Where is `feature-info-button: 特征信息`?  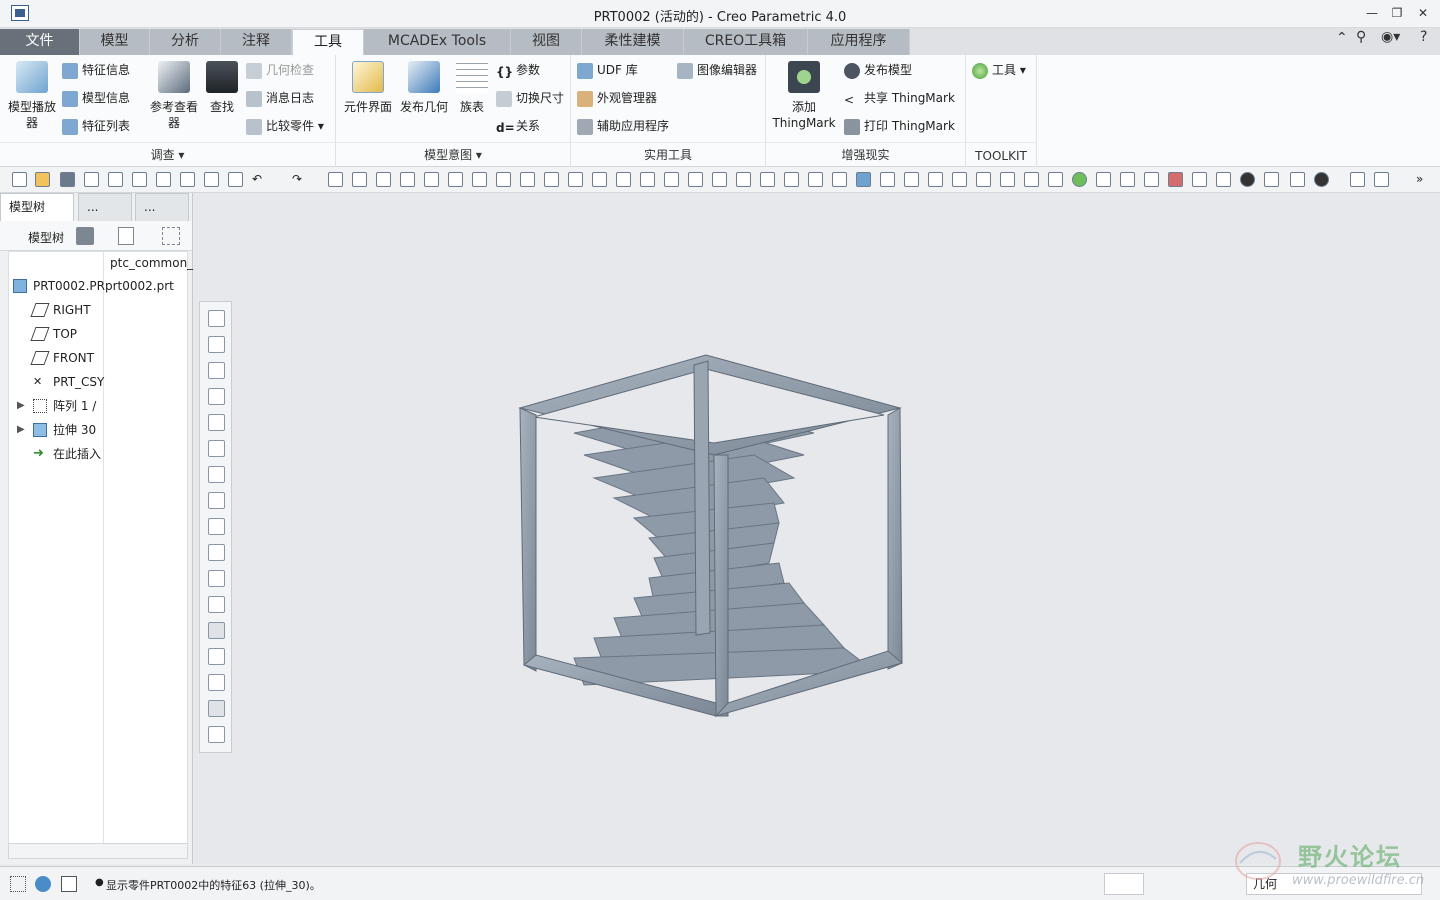 feature-info-button: 特征信息 is located at coordinates (96, 70).